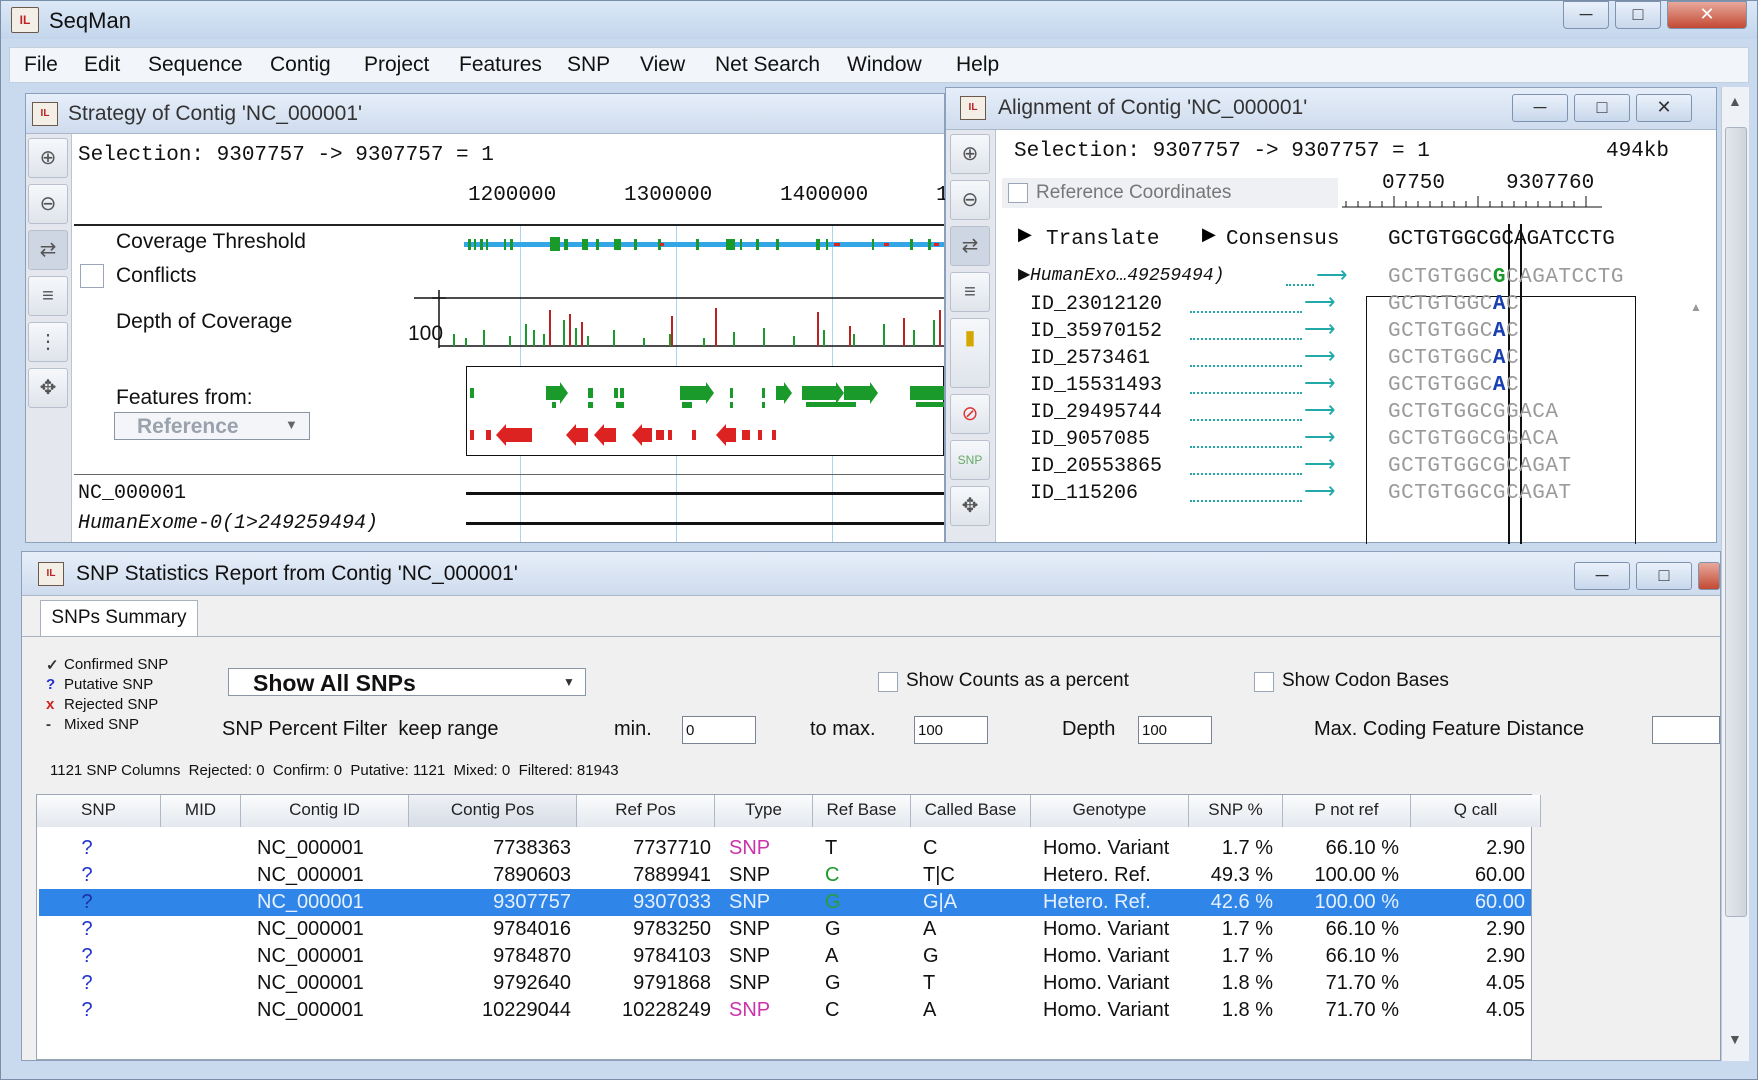 Image resolution: width=1758 pixels, height=1080 pixels. Describe the element at coordinates (407, 682) in the screenshot. I see `show-snps-select: Show All SNPs ▼` at that location.